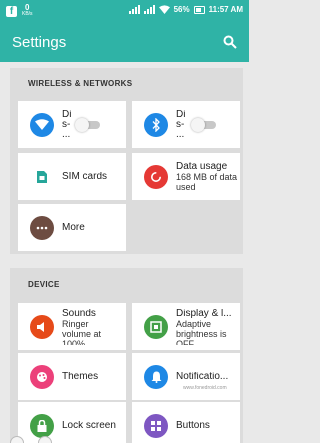 The width and height of the screenshot is (320, 443). I want to click on battery-percent: 56%, so click(181, 9).